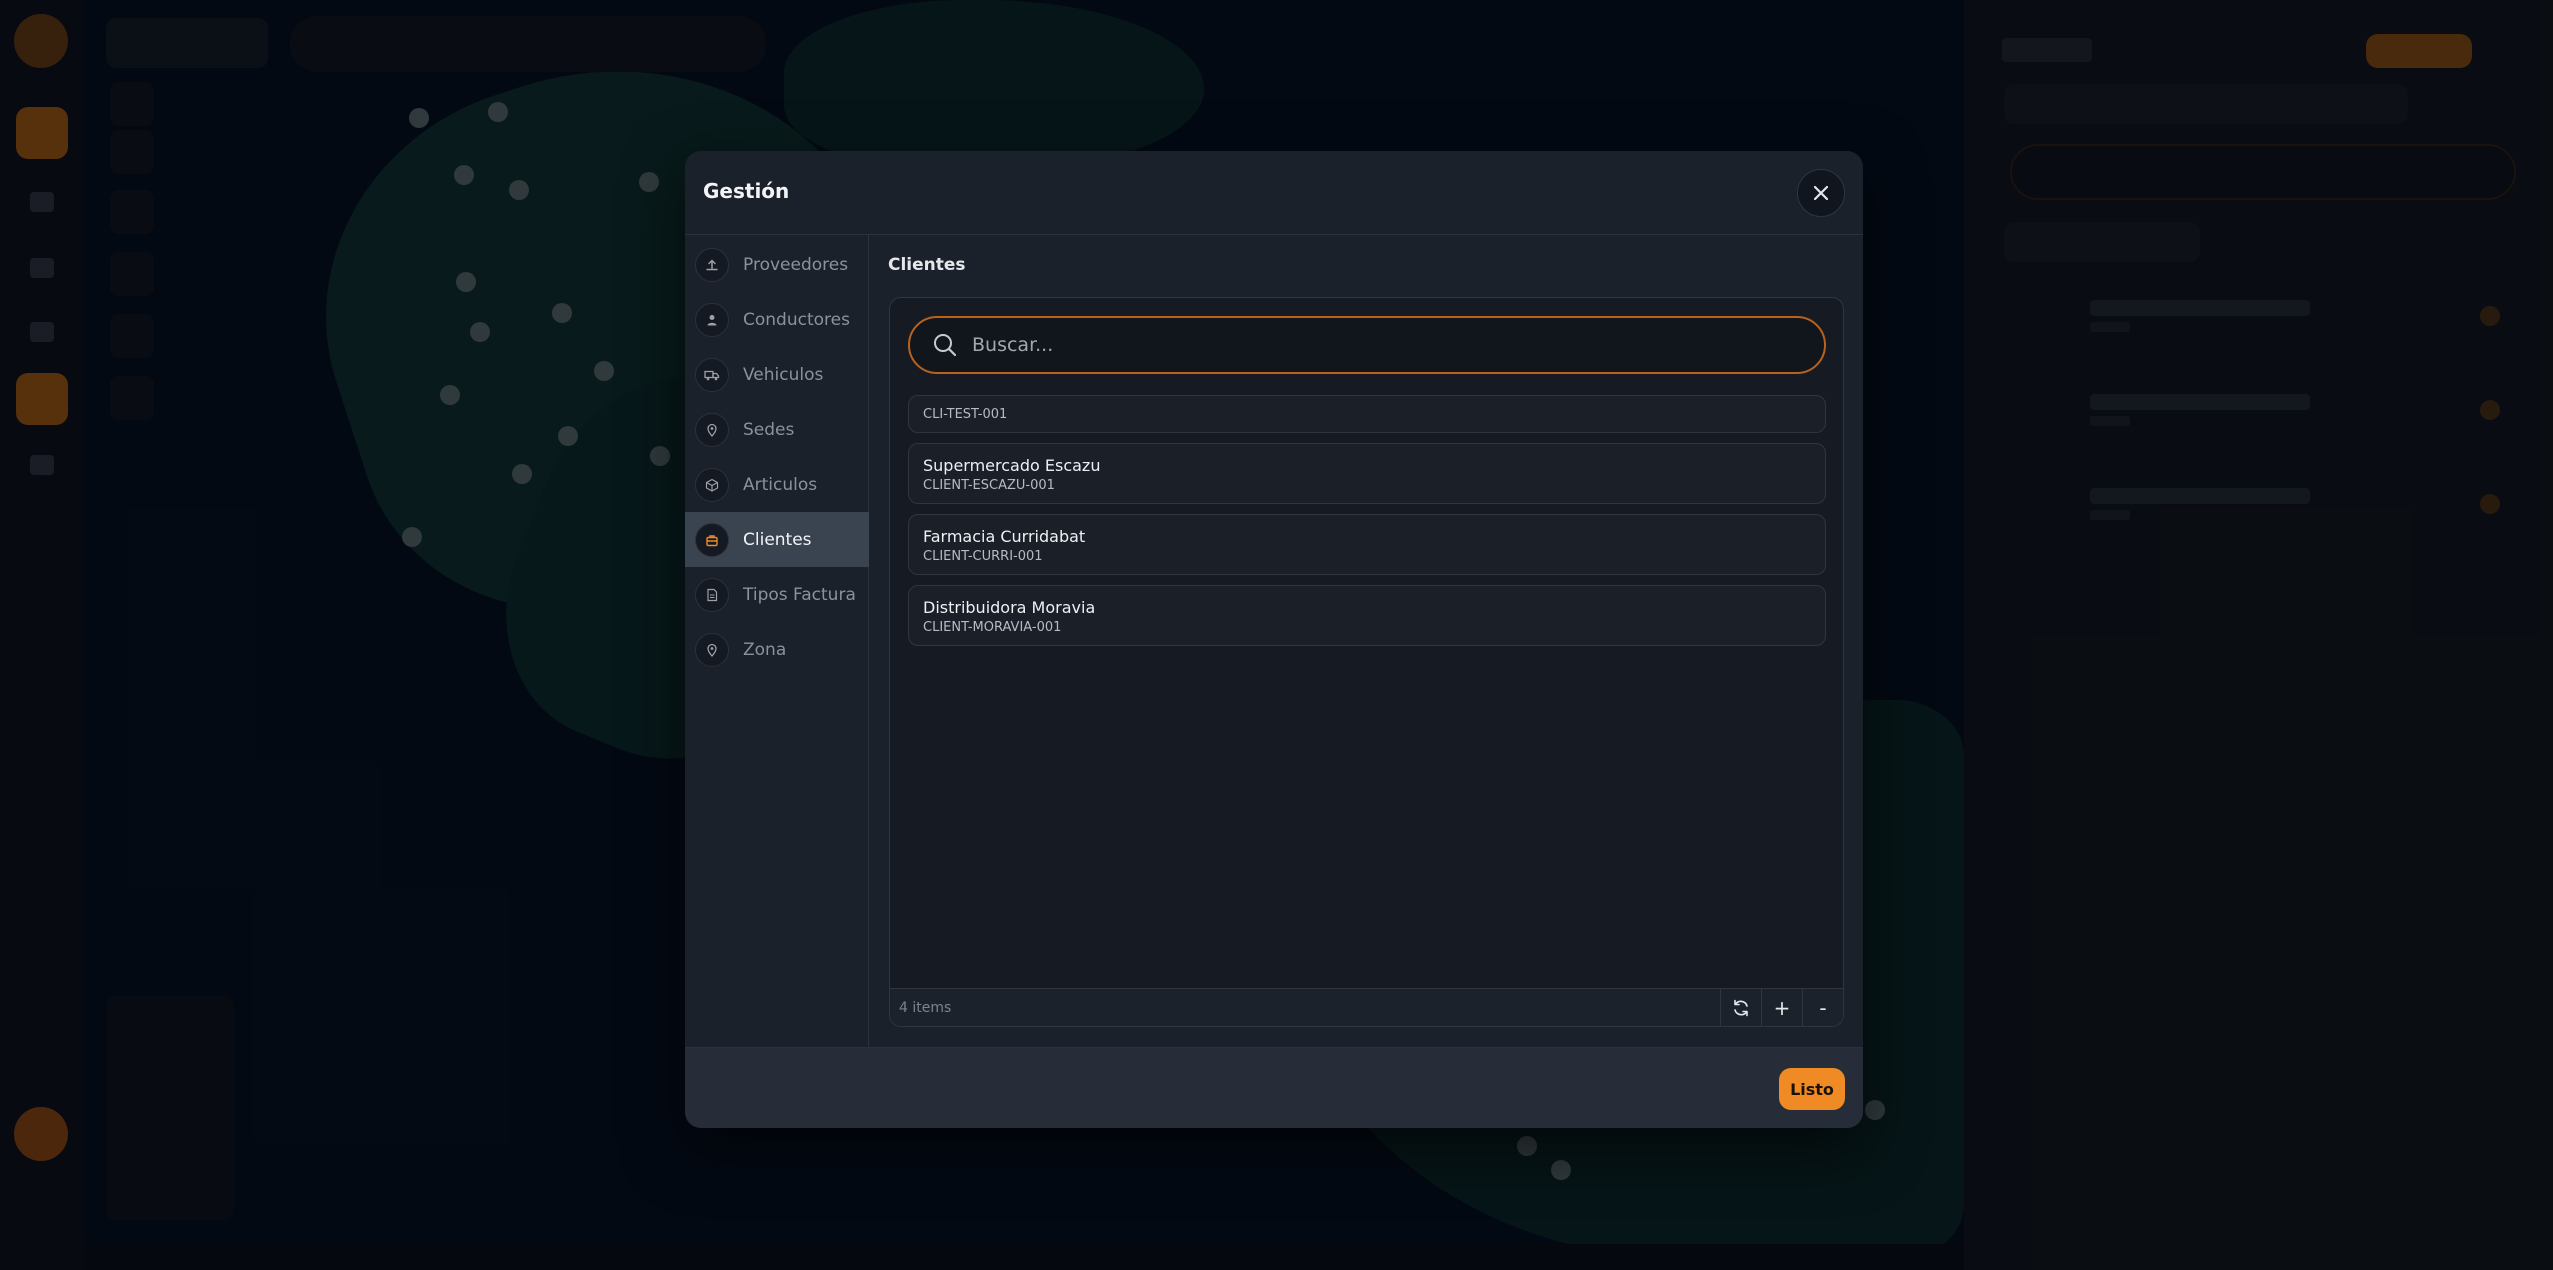 The width and height of the screenshot is (2553, 1270). What do you see at coordinates (712, 594) in the screenshot?
I see `document-icon` at bounding box center [712, 594].